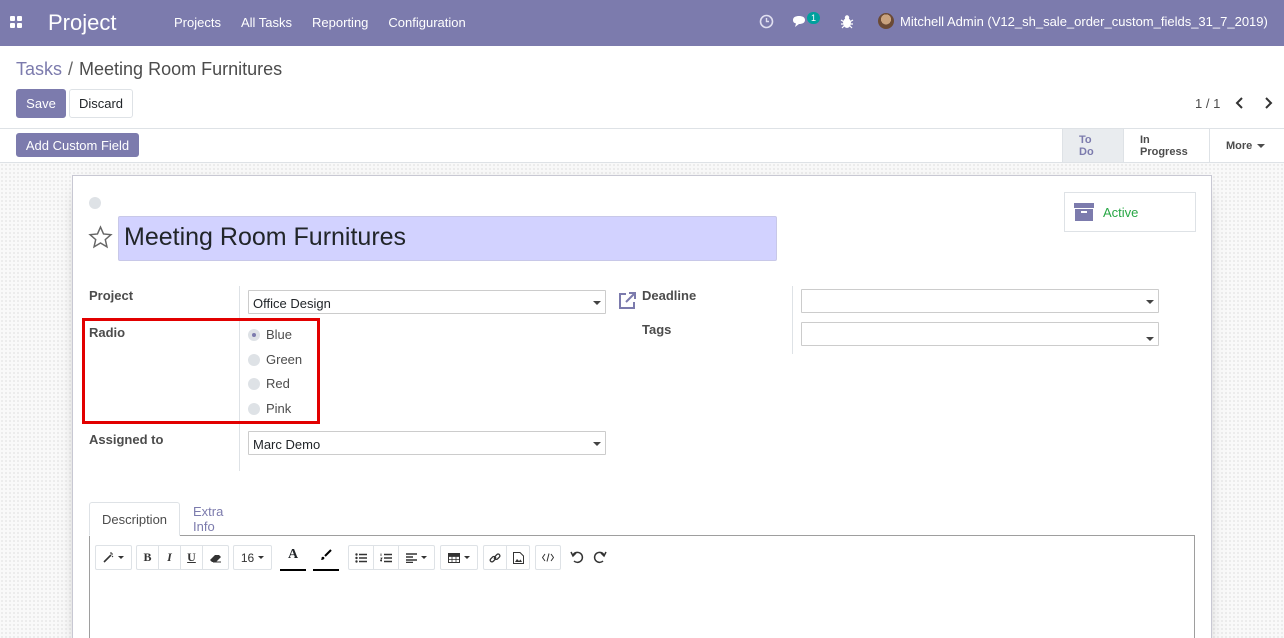 This screenshot has width=1284, height=638. What do you see at coordinates (126, 439) in the screenshot?
I see `assigned-to-label: Assigned to` at bounding box center [126, 439].